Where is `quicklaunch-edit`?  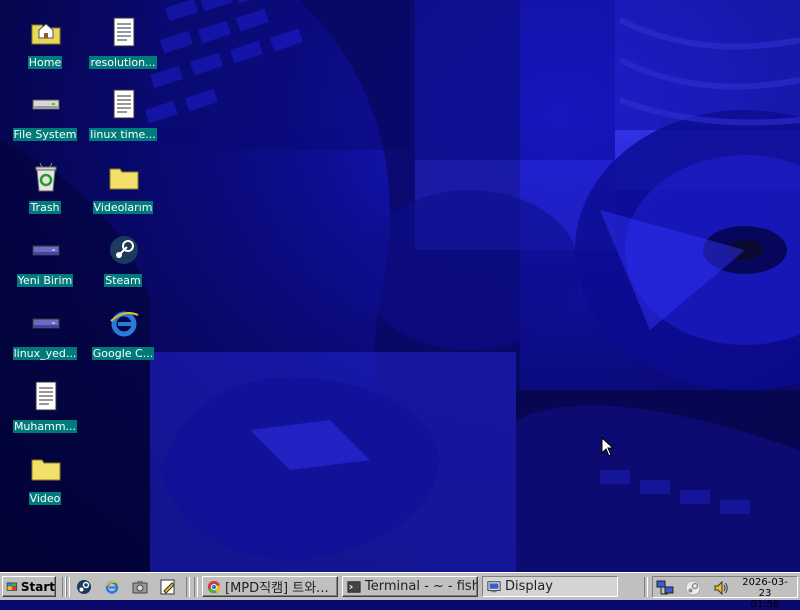 quicklaunch-edit is located at coordinates (168, 587).